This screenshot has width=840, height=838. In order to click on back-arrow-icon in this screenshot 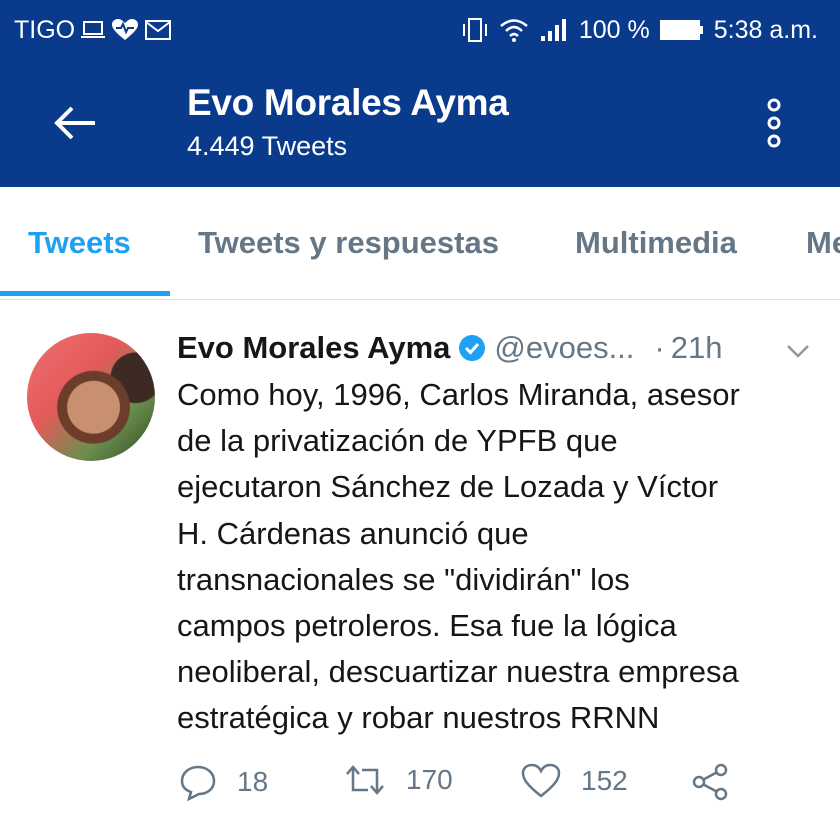, I will do `click(75, 123)`.